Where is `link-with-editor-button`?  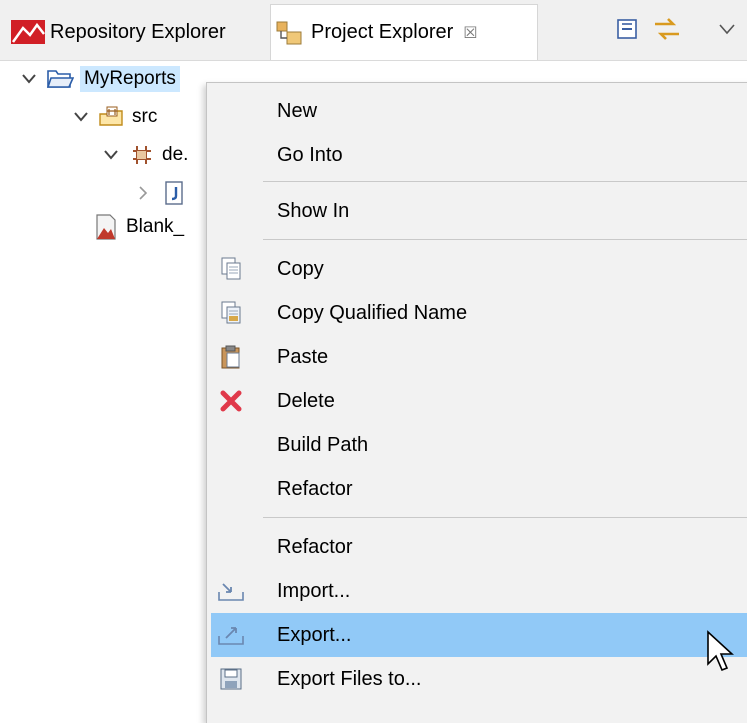 link-with-editor-button is located at coordinates (667, 29).